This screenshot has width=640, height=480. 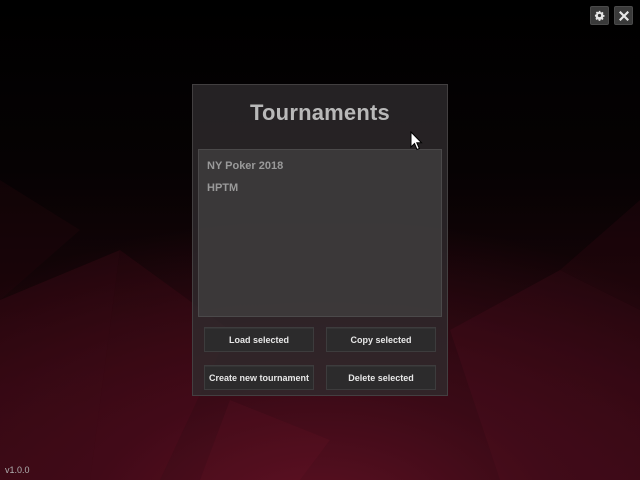 What do you see at coordinates (259, 339) in the screenshot?
I see `load-selected-button: Load selected` at bounding box center [259, 339].